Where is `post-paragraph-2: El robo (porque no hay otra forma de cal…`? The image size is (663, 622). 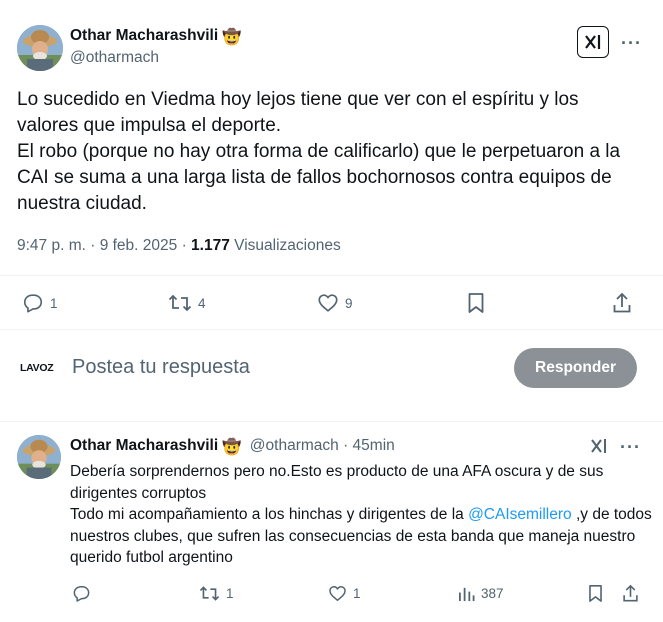 post-paragraph-2: El robo (porque no hay otra forma de cal… is located at coordinates (319, 177).